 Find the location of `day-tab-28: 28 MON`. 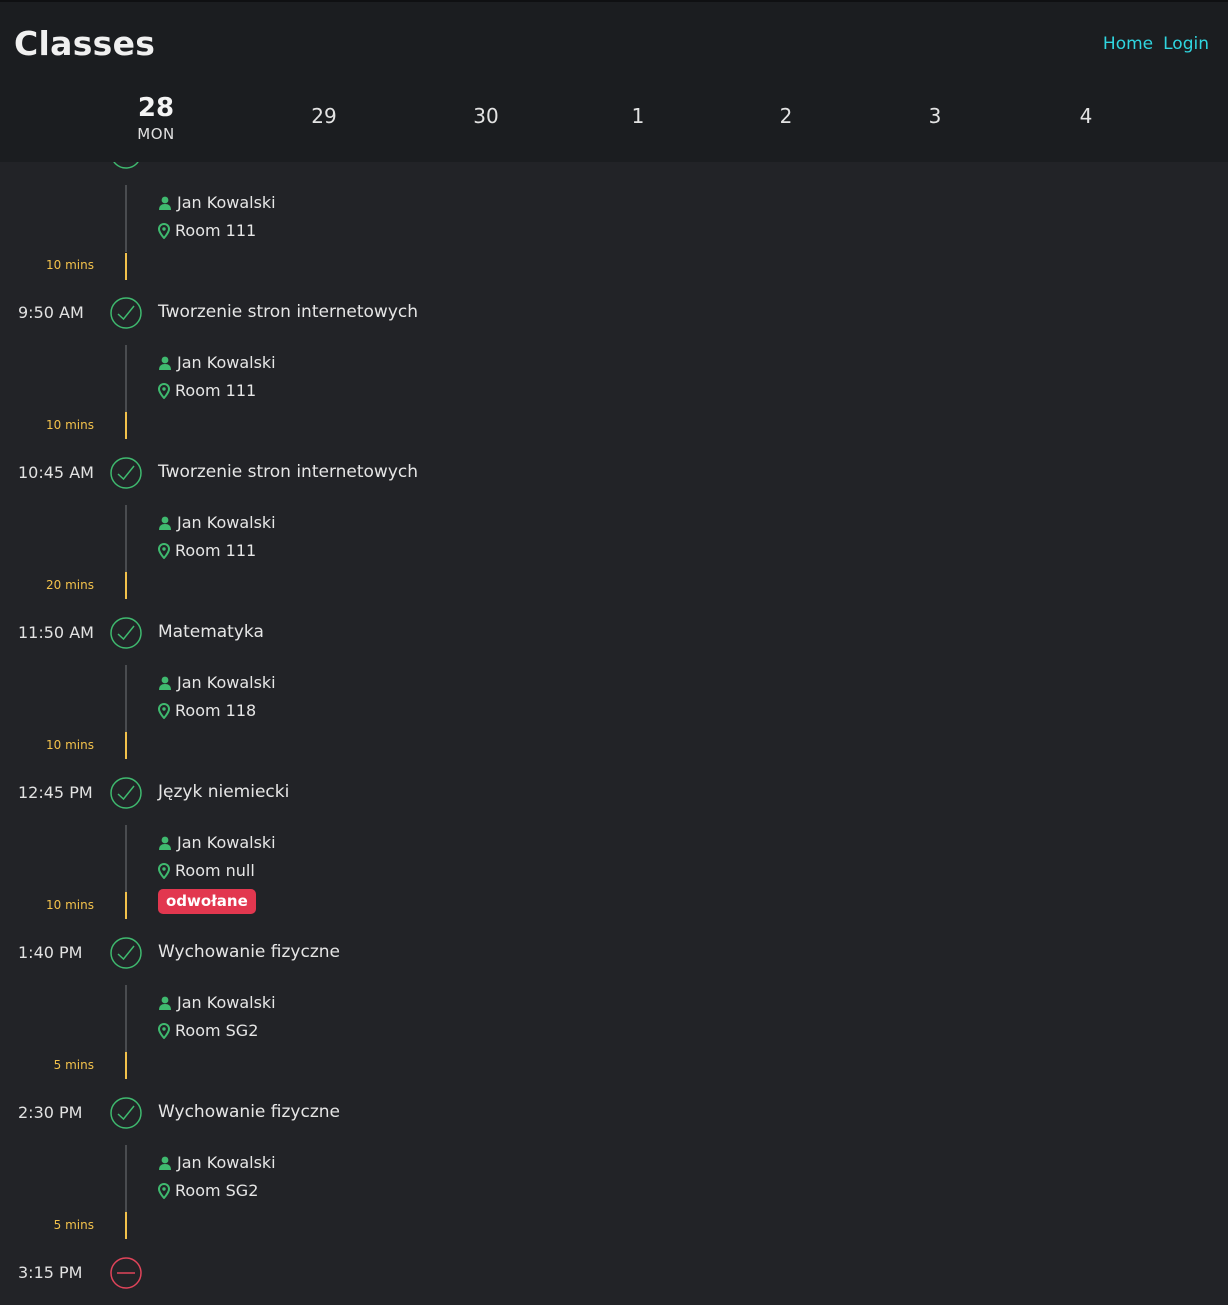

day-tab-28: 28 MON is located at coordinates (156, 115).